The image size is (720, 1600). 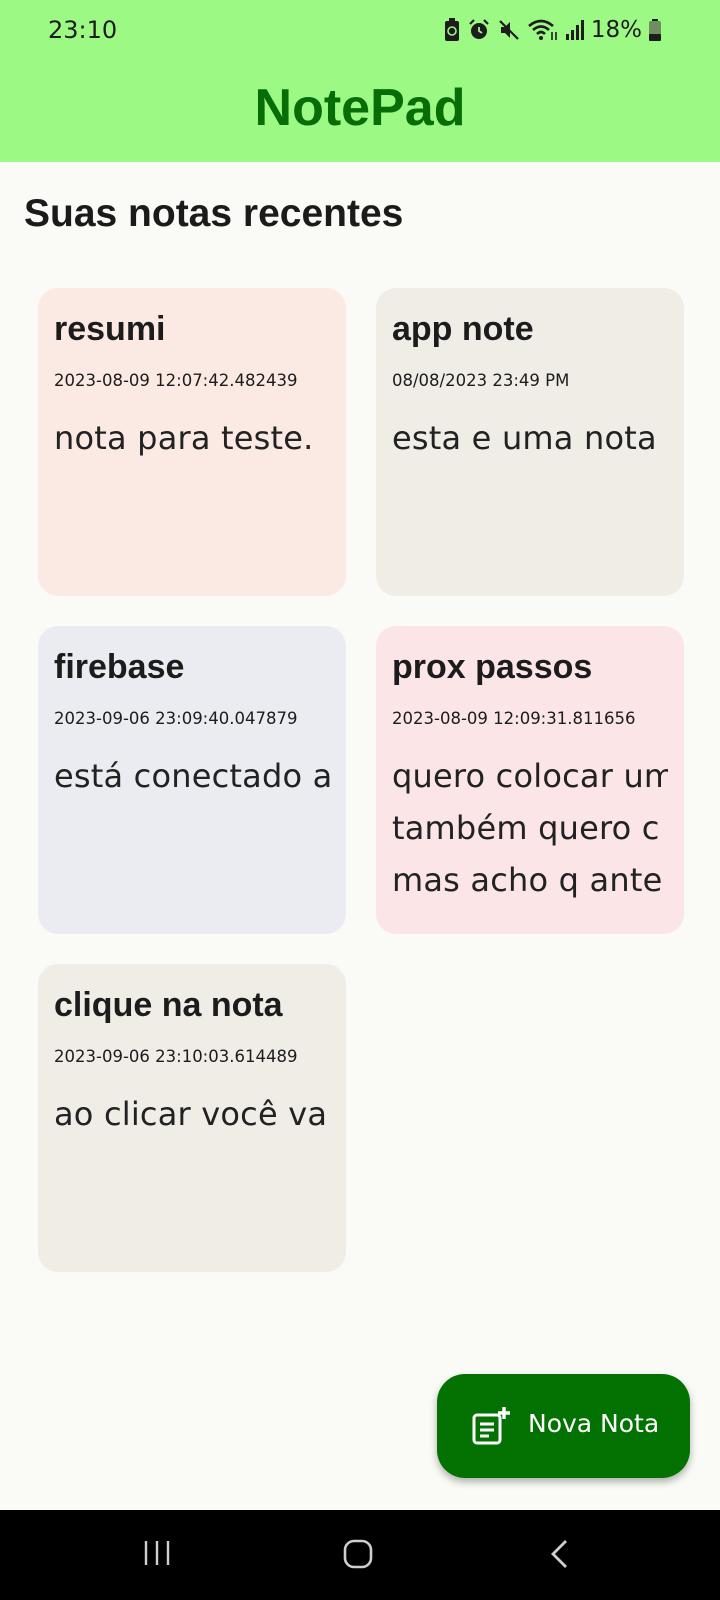 I want to click on recent-apps-icon, so click(x=157, y=1553).